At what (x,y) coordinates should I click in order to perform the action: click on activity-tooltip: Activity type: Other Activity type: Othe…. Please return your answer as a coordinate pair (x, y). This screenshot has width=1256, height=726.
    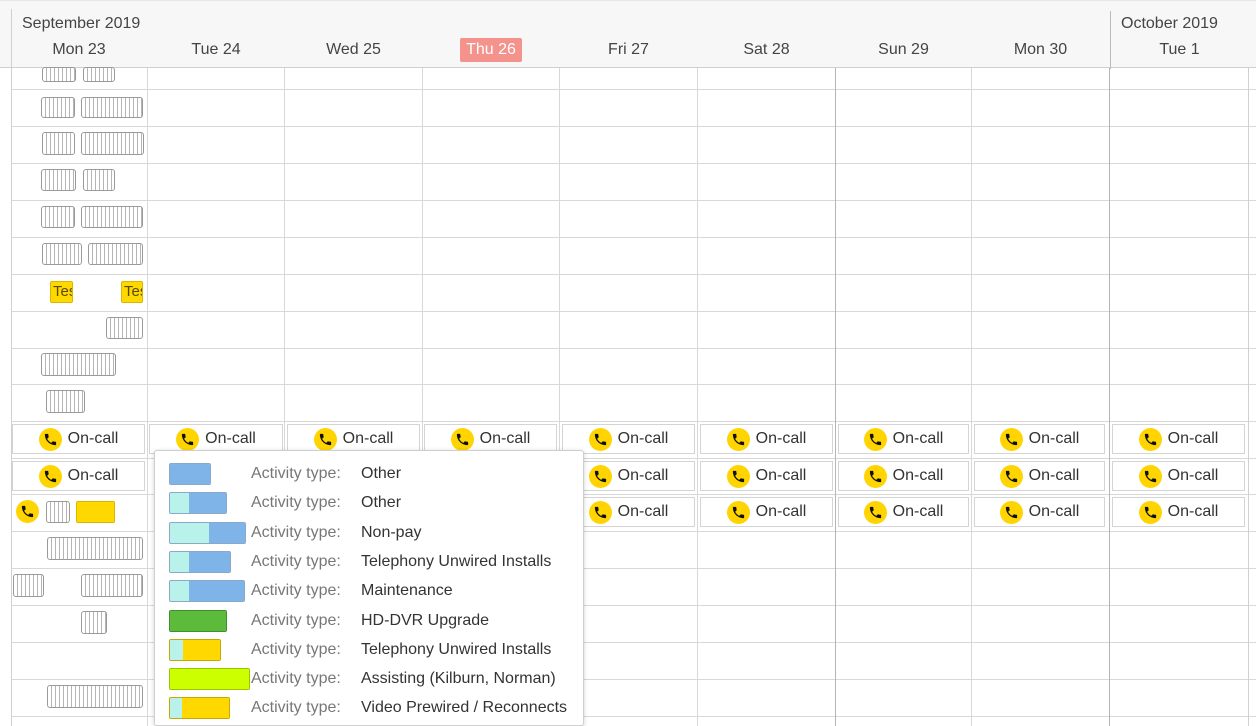
    Looking at the image, I should click on (369, 588).